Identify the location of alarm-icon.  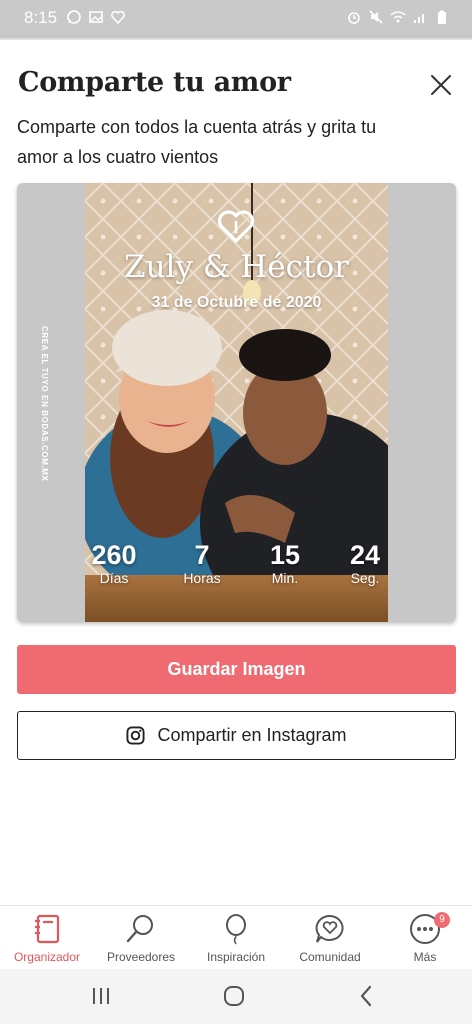
(354, 18).